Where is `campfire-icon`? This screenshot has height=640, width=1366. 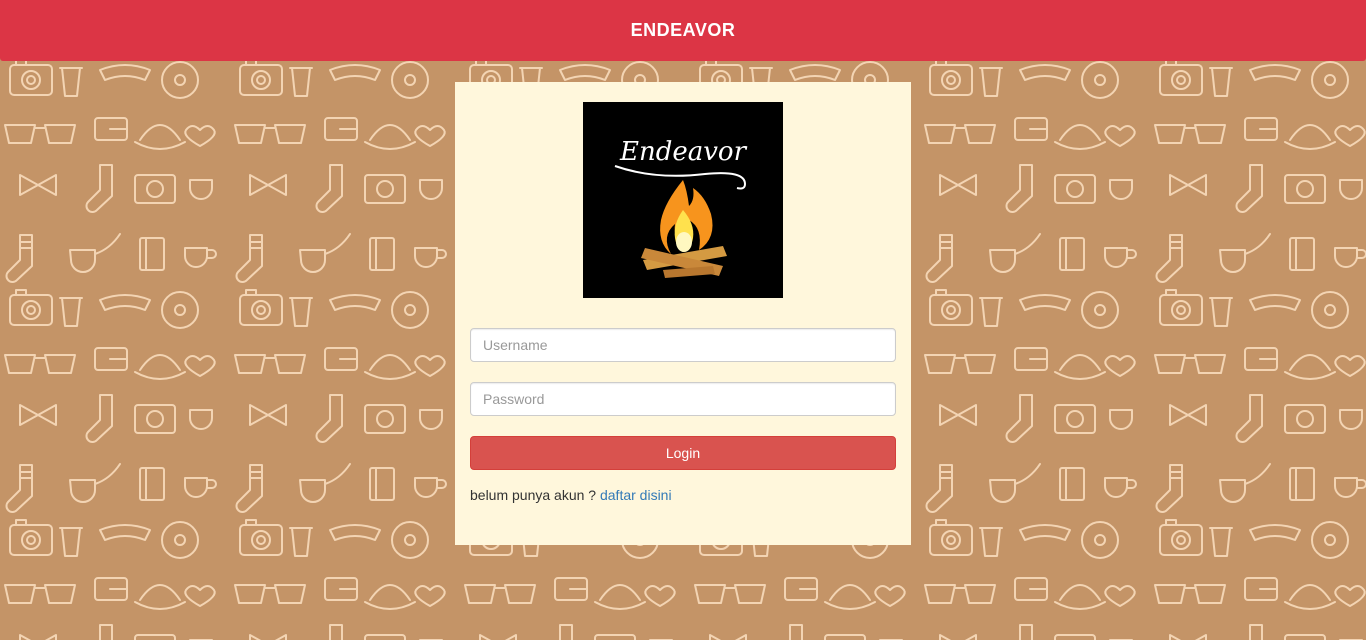
campfire-icon is located at coordinates (684, 229).